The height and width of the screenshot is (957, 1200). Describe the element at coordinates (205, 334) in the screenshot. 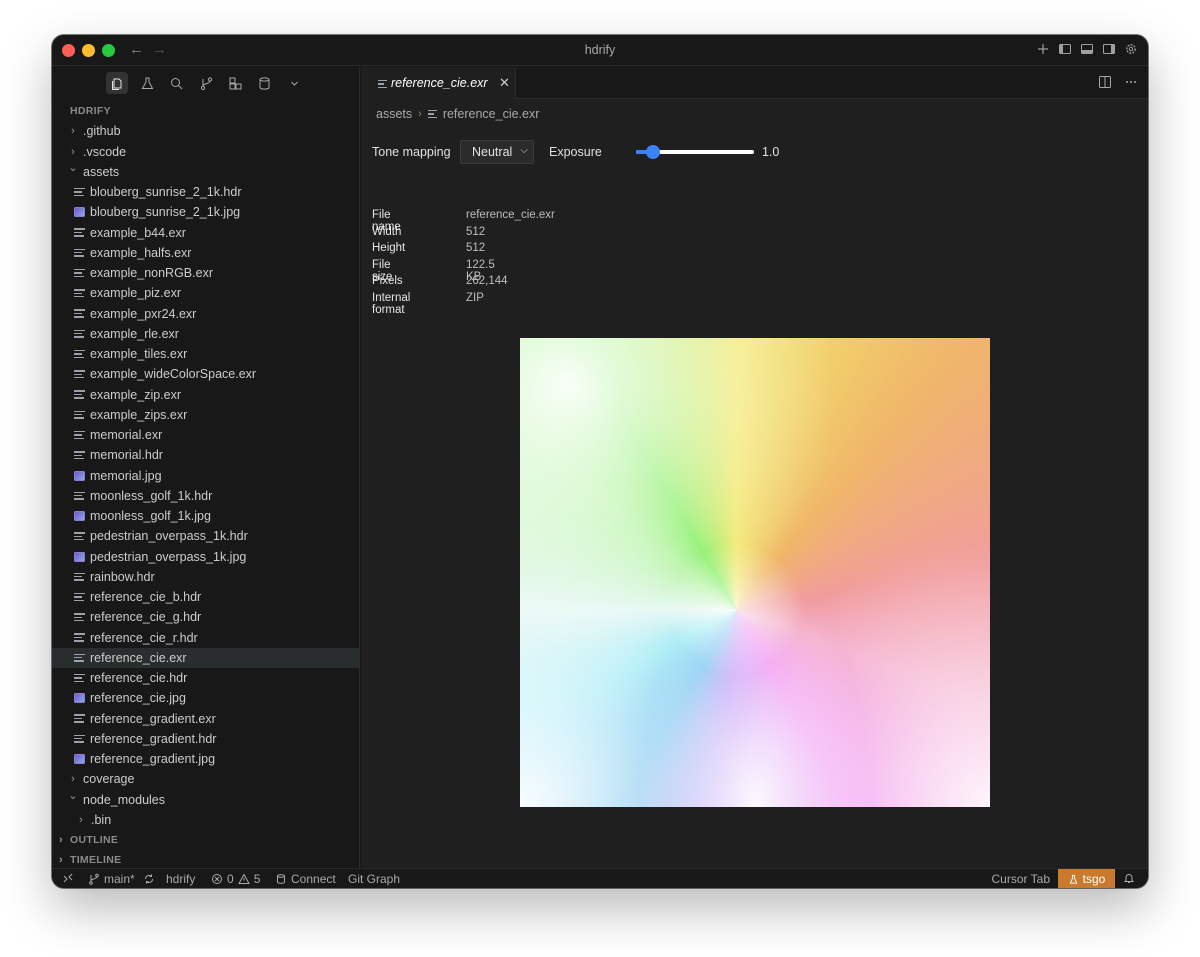

I see `file-item: example_rle.exr` at that location.